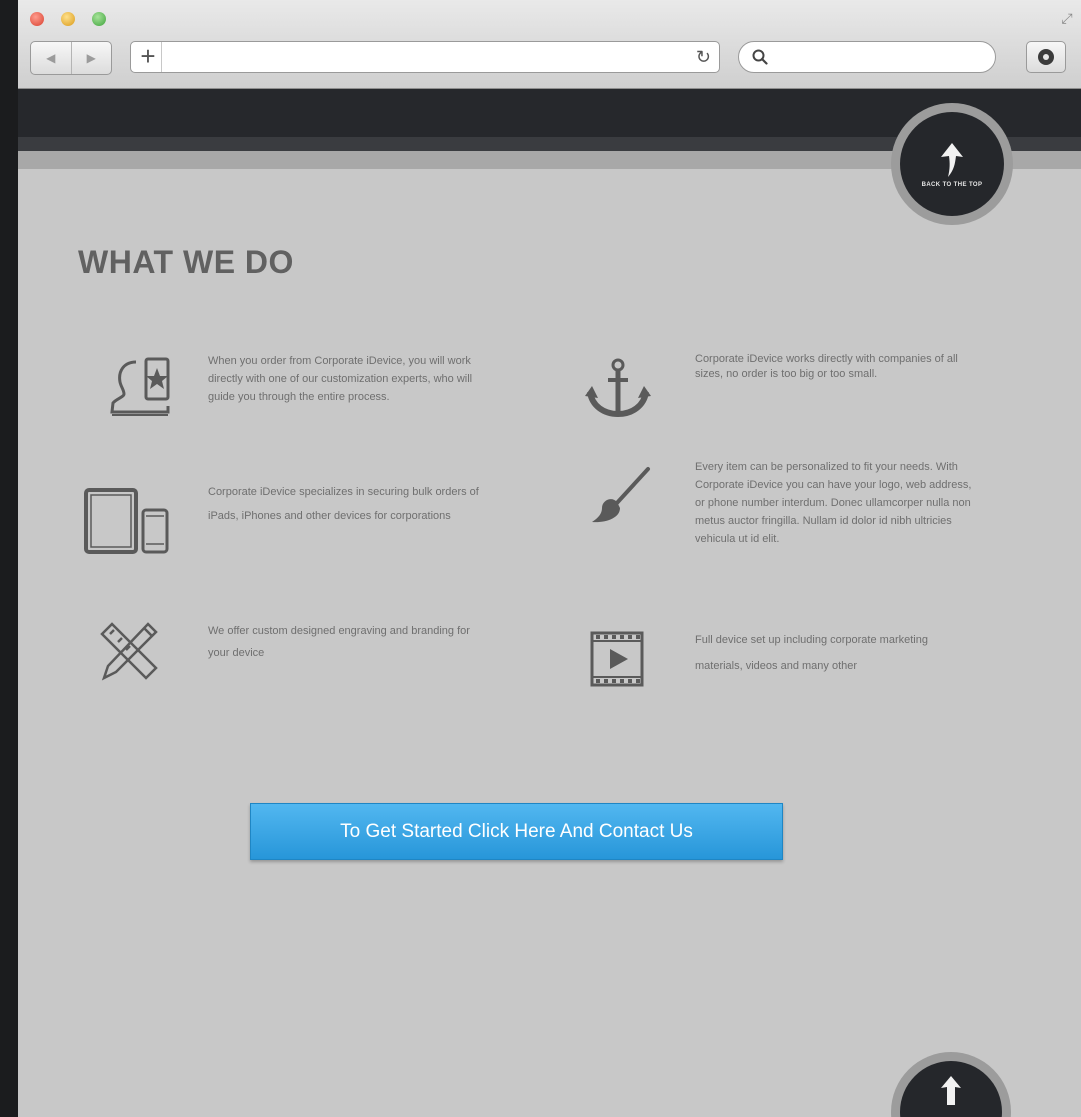 This screenshot has height=1117, width=1081. Describe the element at coordinates (867, 57) in the screenshot. I see `search-field` at that location.